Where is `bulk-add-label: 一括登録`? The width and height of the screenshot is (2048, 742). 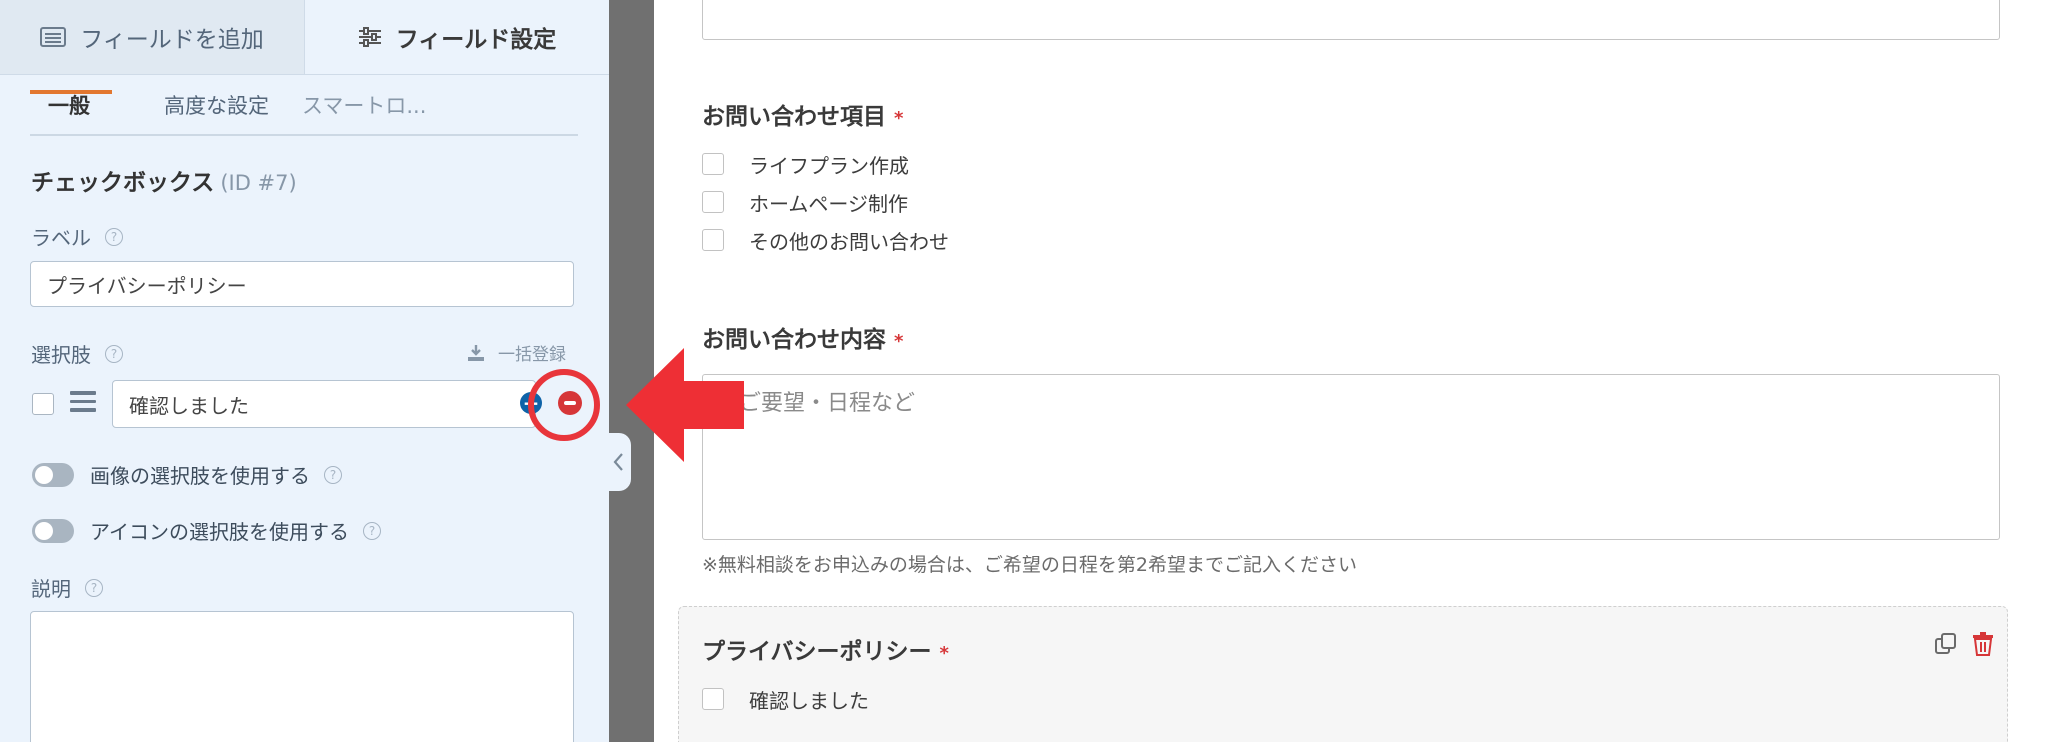 bulk-add-label: 一括登録 is located at coordinates (532, 355).